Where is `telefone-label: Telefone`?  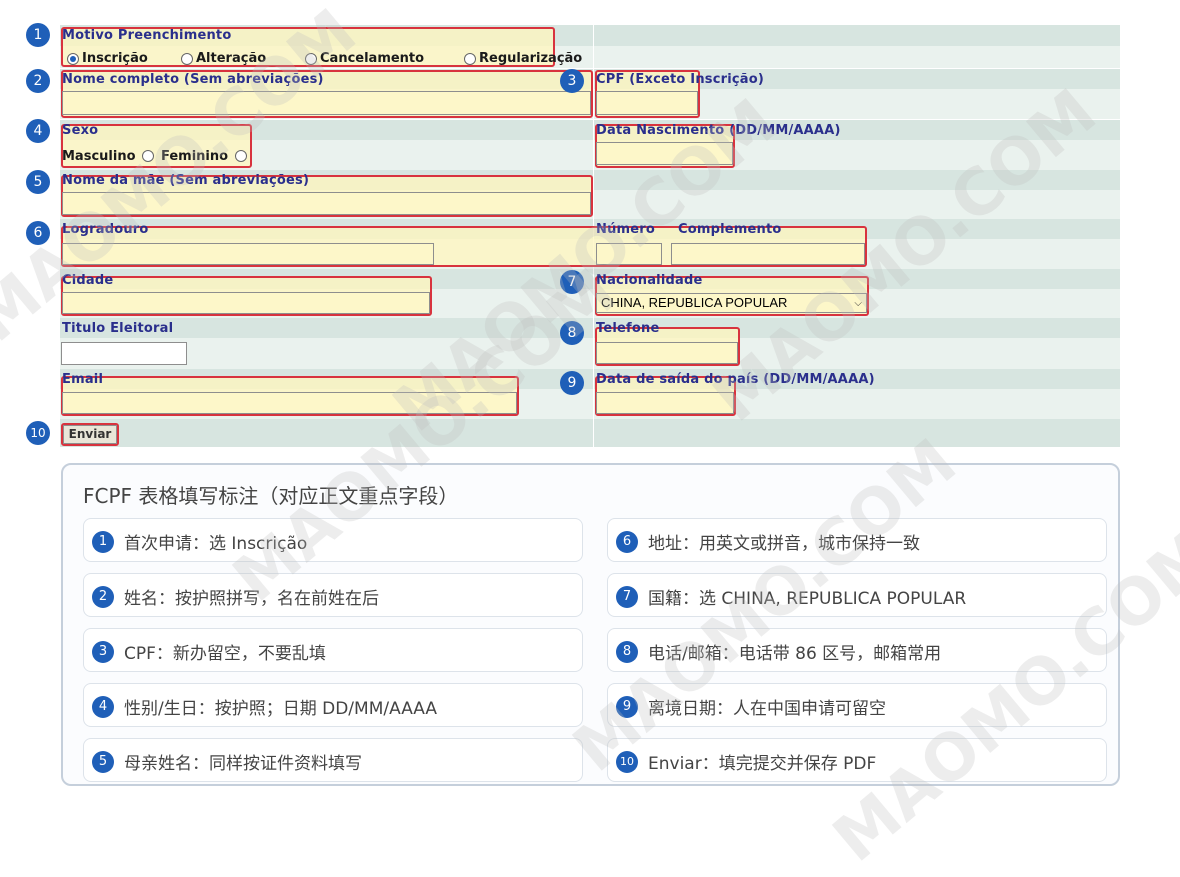 telefone-label: Telefone is located at coordinates (628, 328).